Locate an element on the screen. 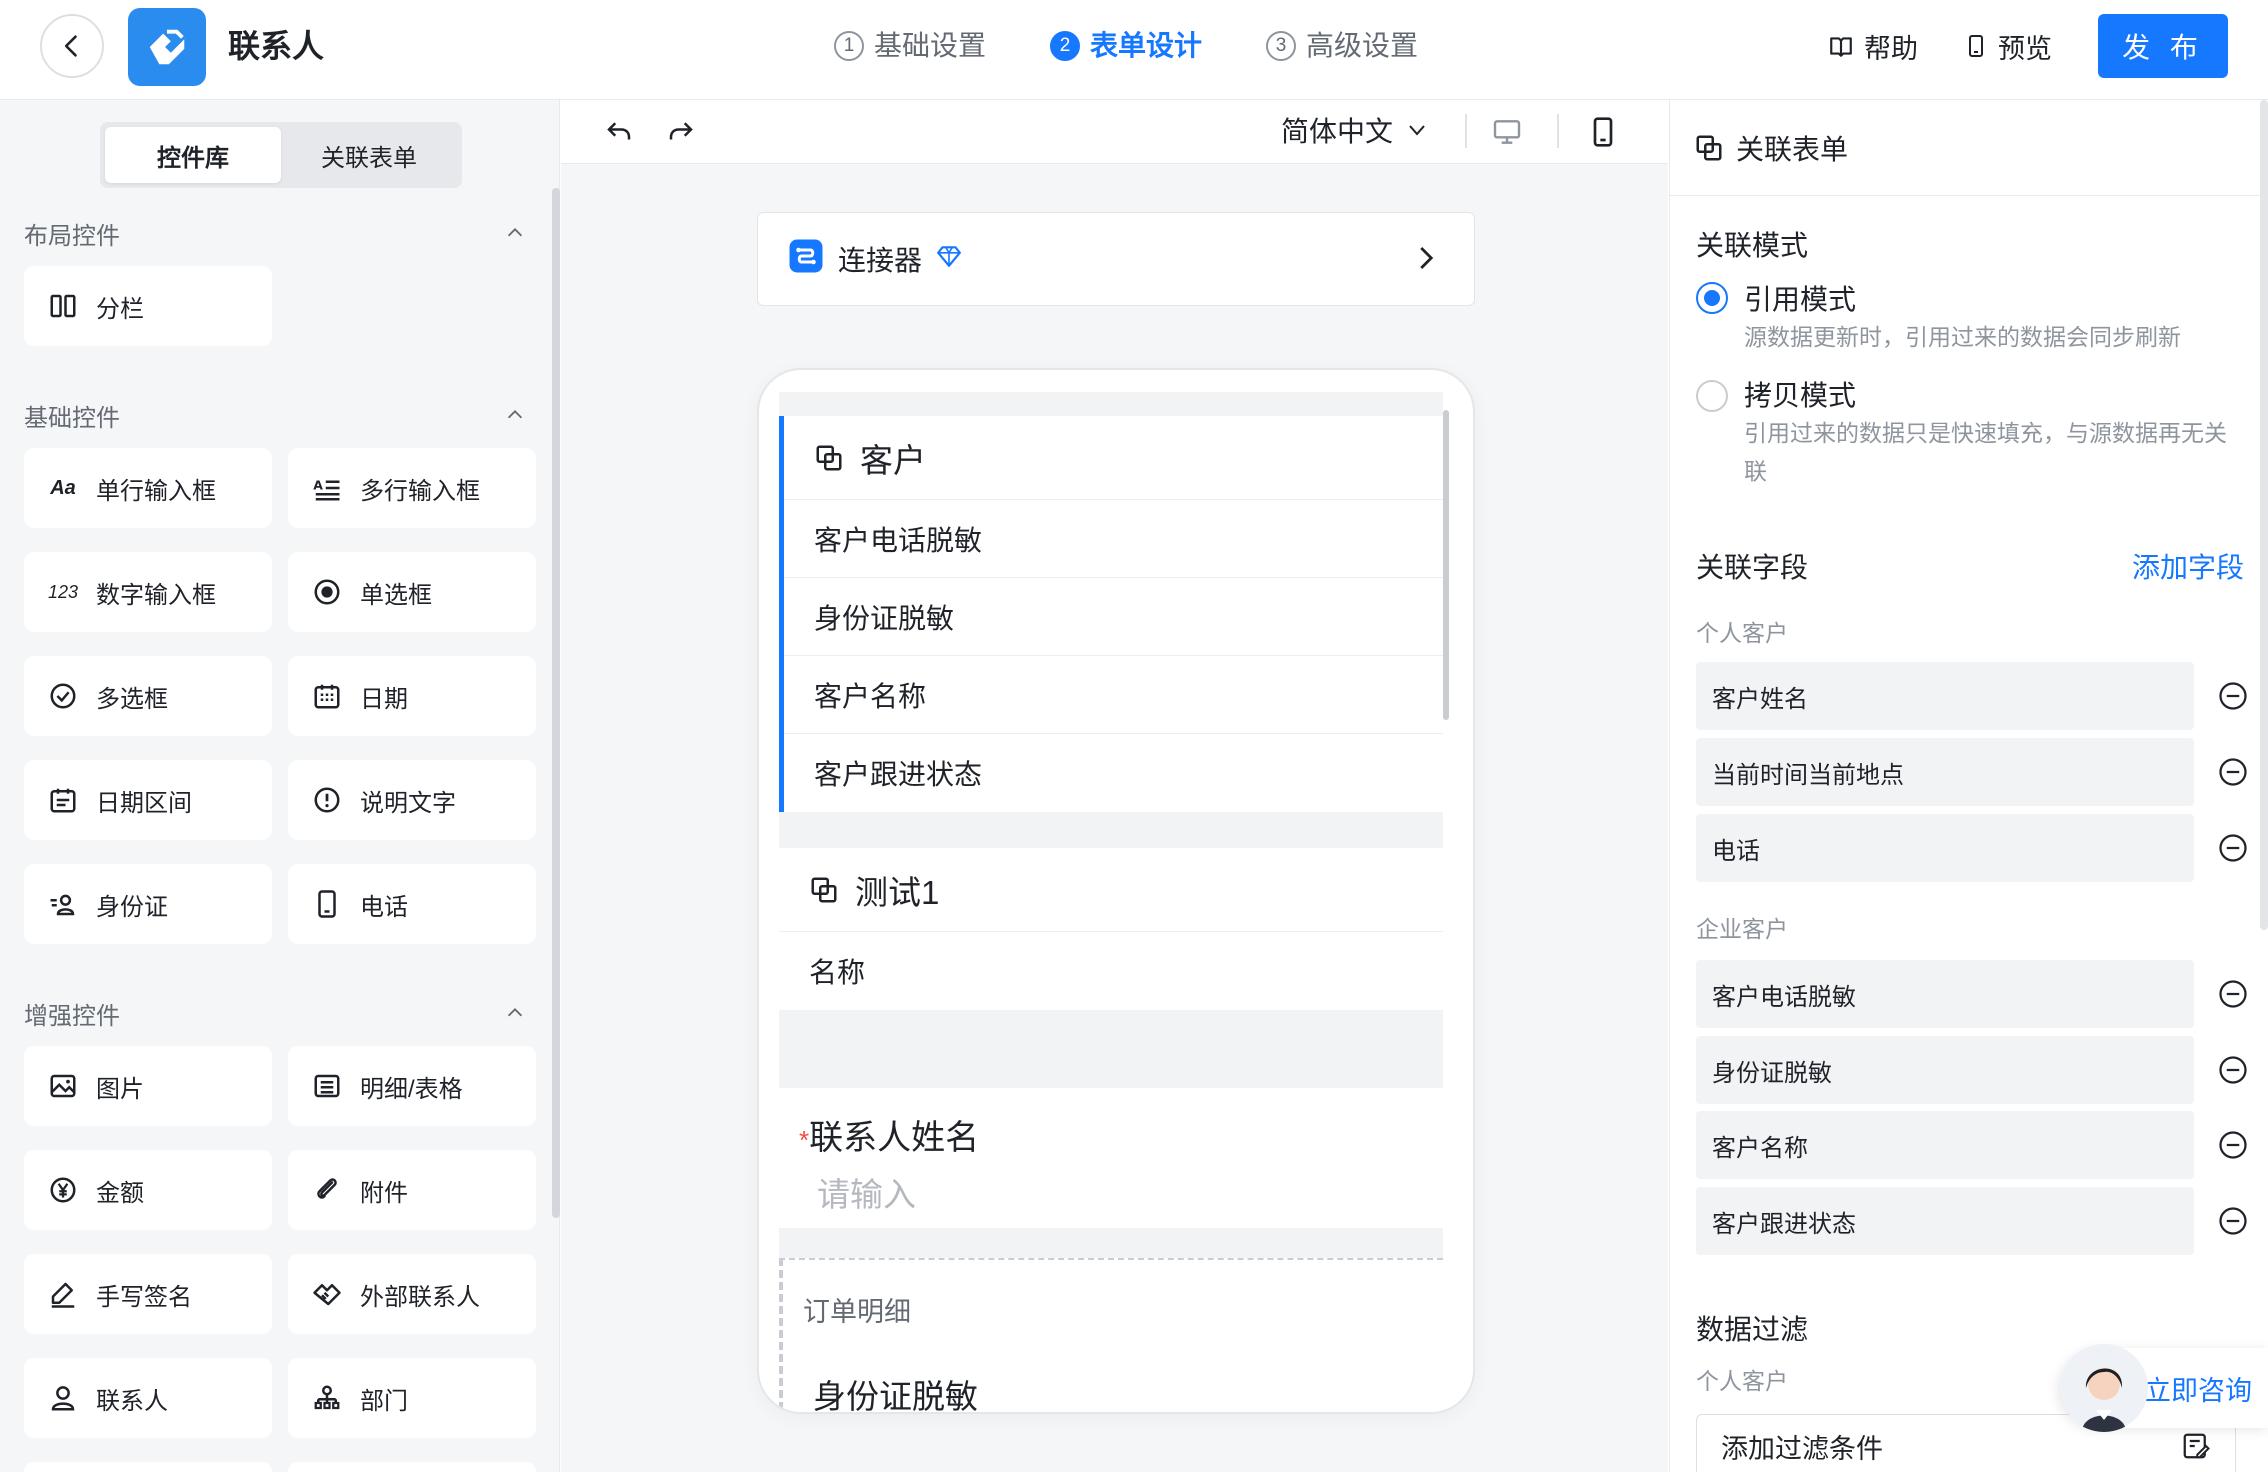  control-label: 金额 is located at coordinates (120, 1193).